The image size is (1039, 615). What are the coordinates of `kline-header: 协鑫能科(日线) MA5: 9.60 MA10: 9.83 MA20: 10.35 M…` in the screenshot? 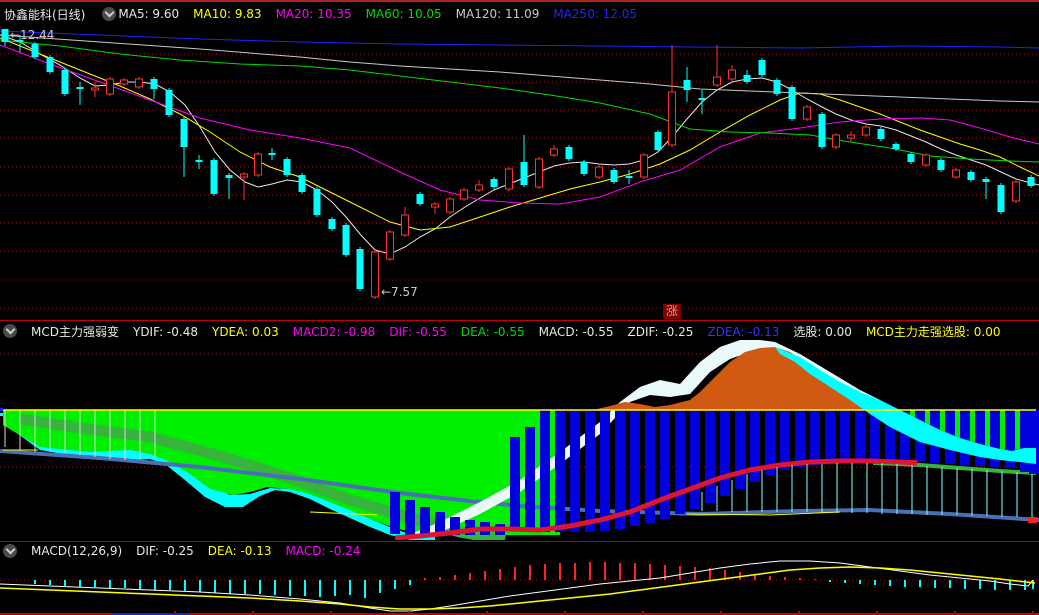 It's located at (519, 14).